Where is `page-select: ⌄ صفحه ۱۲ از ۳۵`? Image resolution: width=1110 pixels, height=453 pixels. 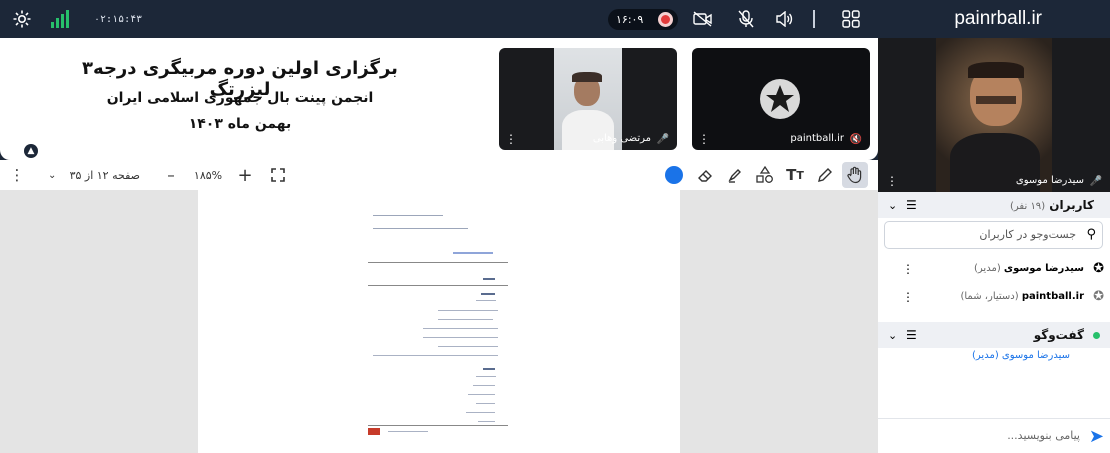
page-select: ⌄ صفحه ۱۲ از ۳۵ is located at coordinates (94, 175).